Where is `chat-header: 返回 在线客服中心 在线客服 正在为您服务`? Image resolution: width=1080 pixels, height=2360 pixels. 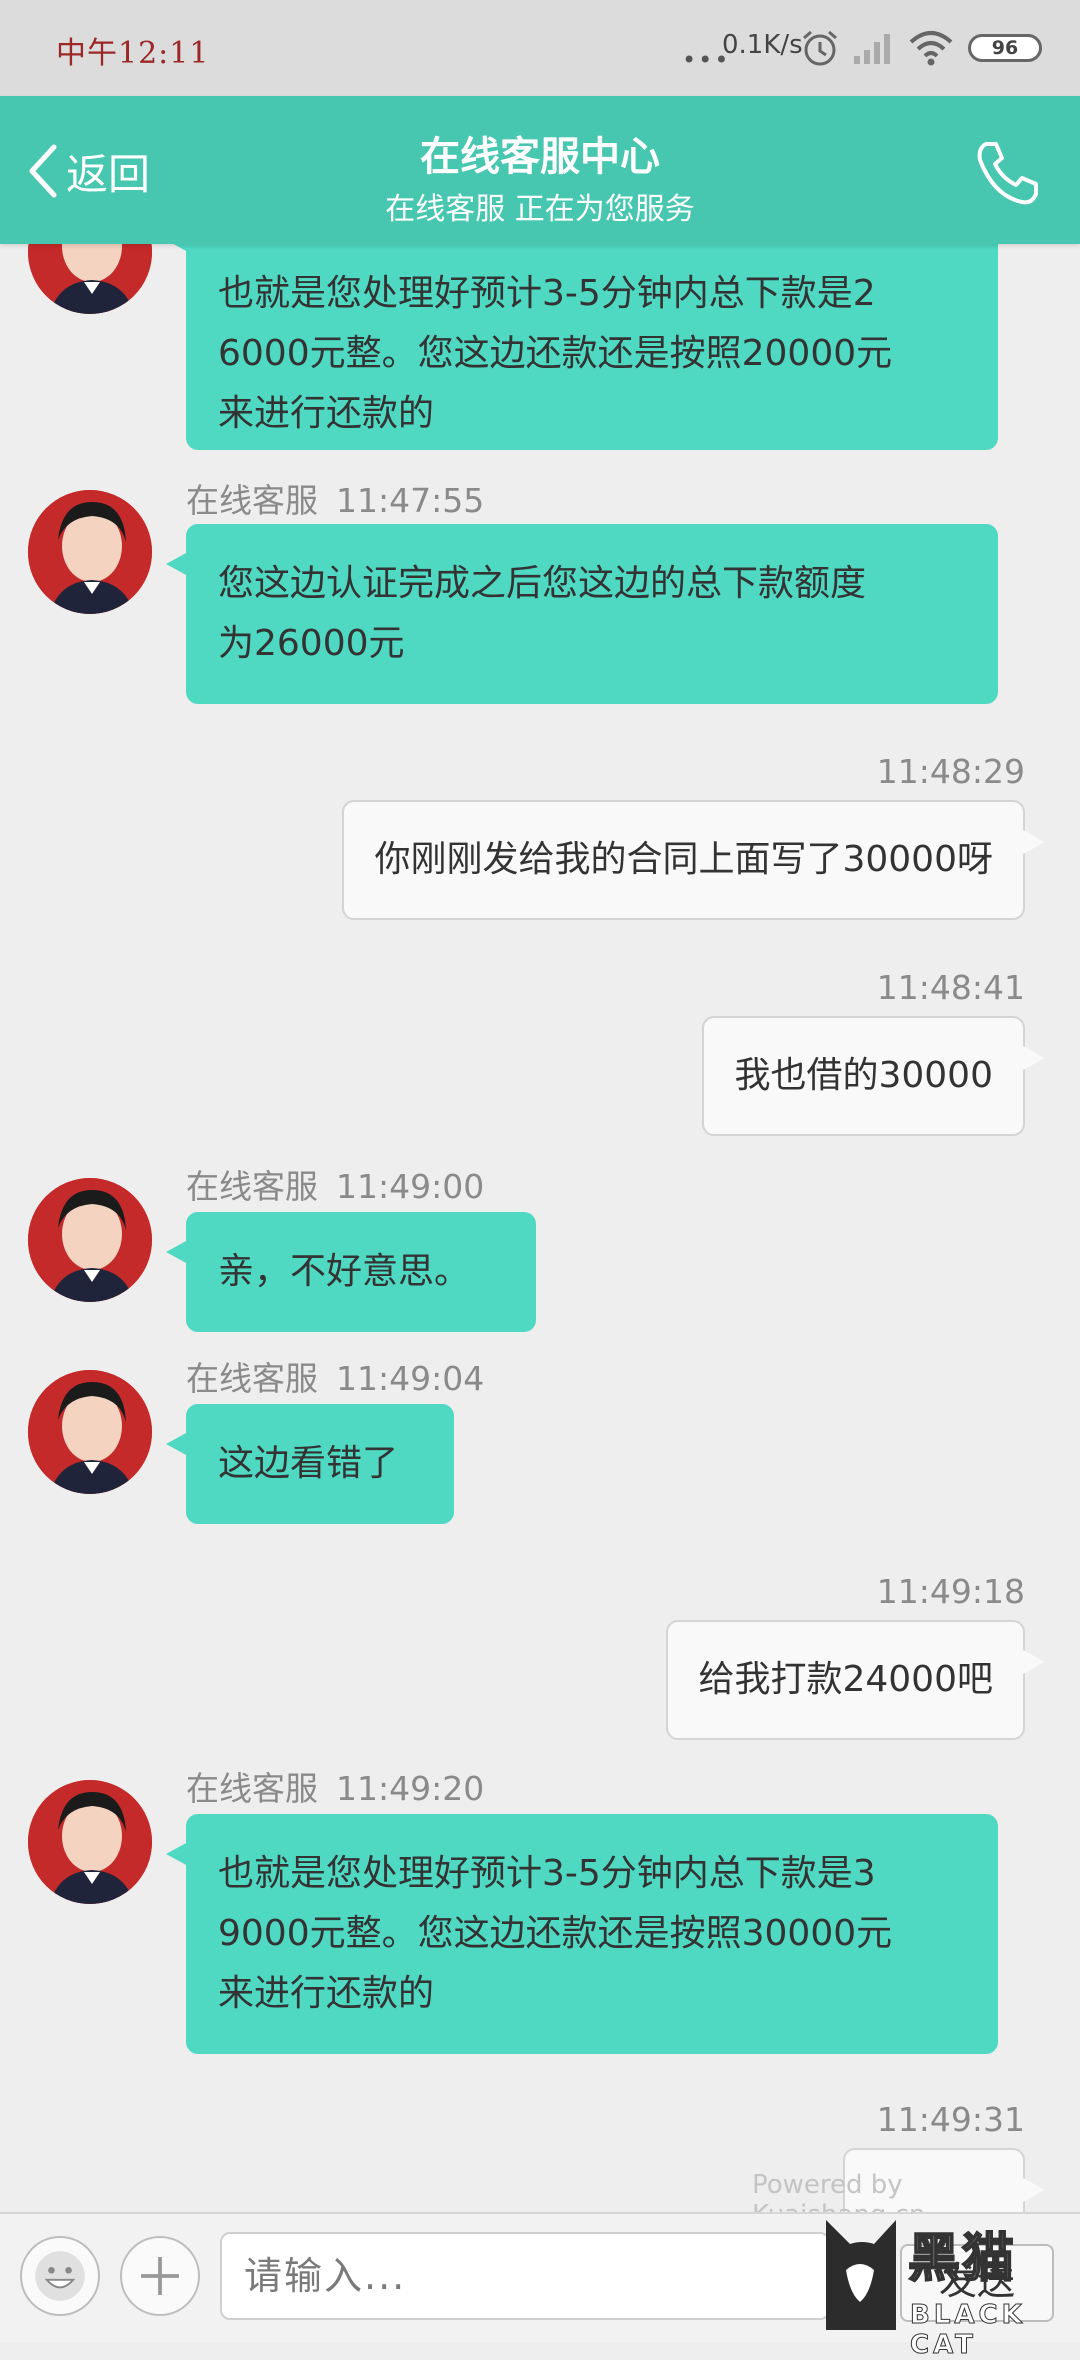
chat-header: 返回 在线客服中心 在线客服 正在为您服务 is located at coordinates (540, 170).